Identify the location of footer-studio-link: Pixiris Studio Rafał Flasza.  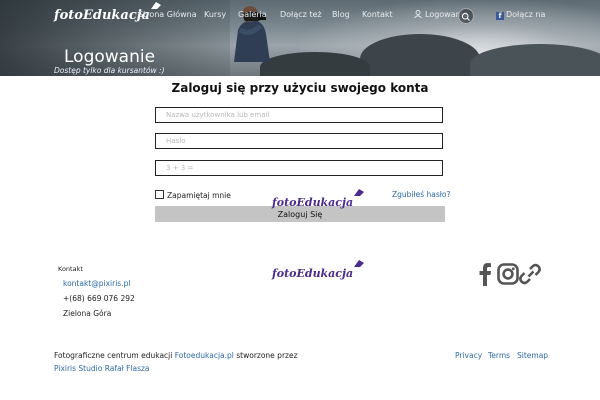
(102, 368).